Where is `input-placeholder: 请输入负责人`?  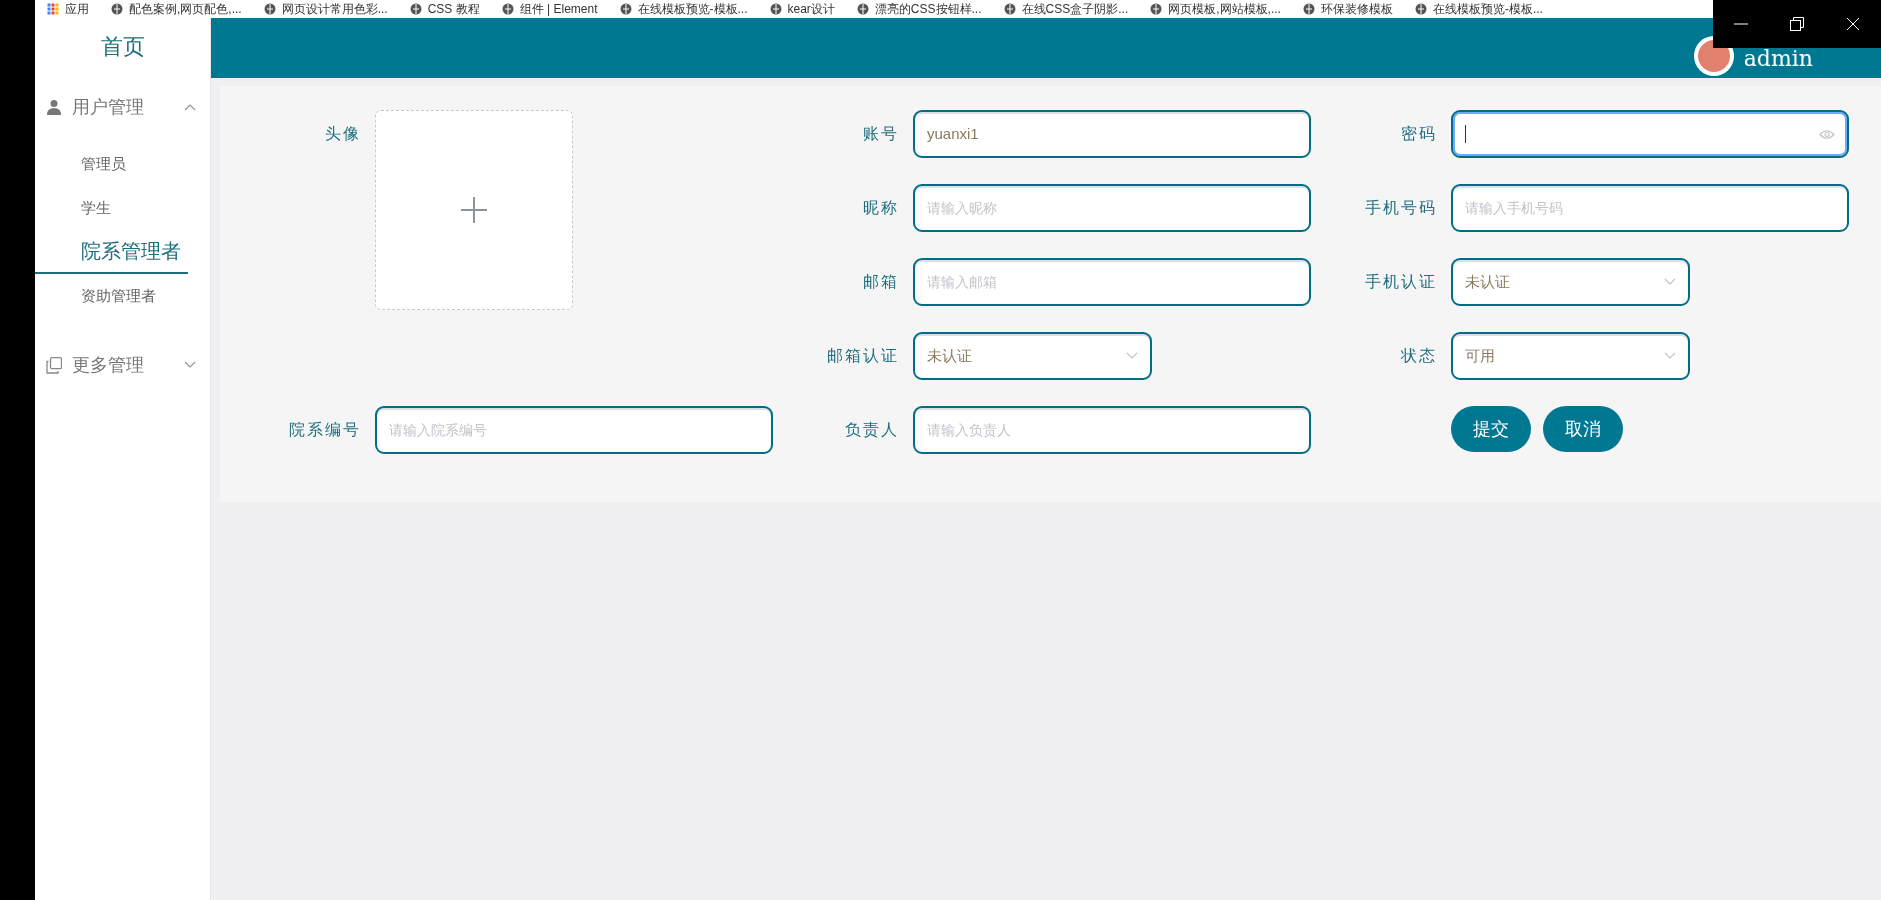 input-placeholder: 请输入负责人 is located at coordinates (969, 430).